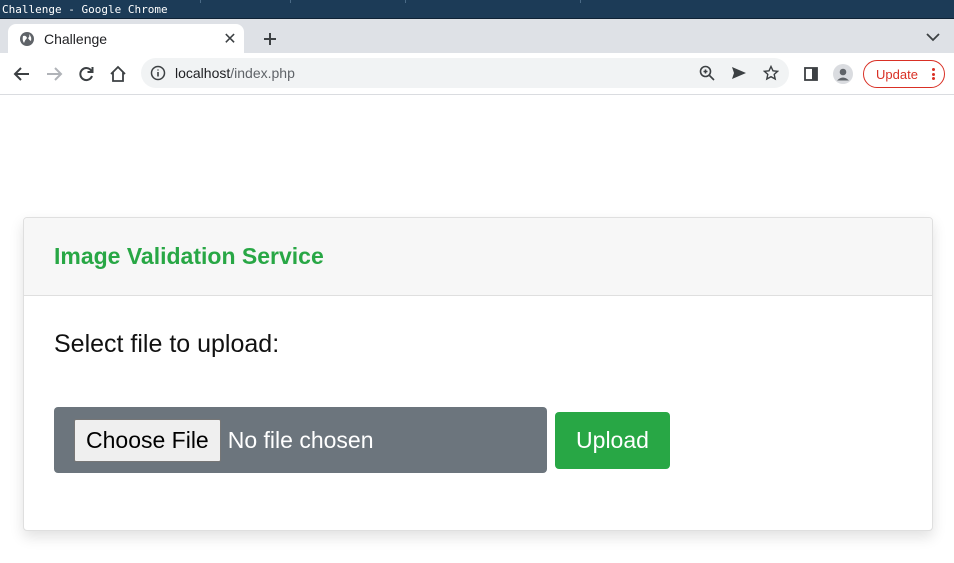 The width and height of the screenshot is (954, 563). I want to click on globe-icon, so click(27, 39).